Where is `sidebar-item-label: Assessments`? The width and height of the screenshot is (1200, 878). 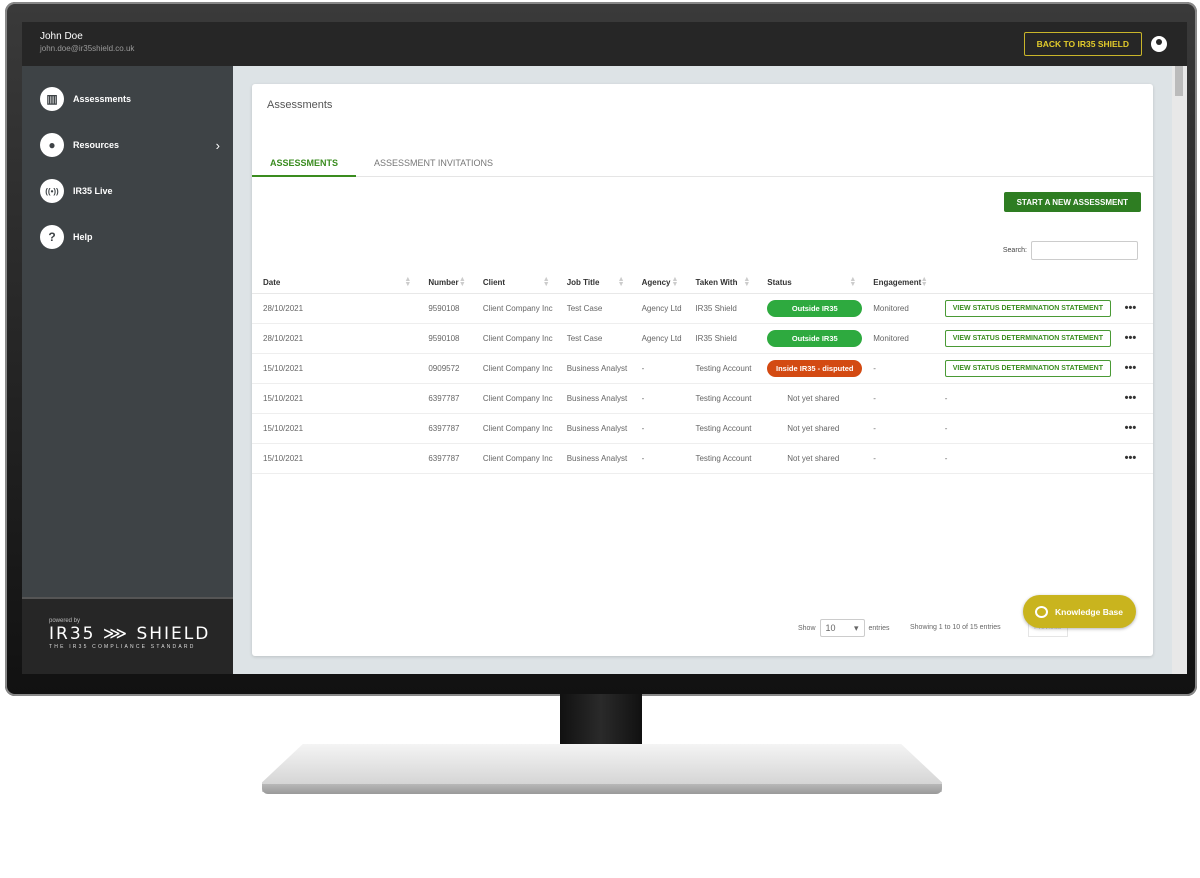 sidebar-item-label: Assessments is located at coordinates (102, 99).